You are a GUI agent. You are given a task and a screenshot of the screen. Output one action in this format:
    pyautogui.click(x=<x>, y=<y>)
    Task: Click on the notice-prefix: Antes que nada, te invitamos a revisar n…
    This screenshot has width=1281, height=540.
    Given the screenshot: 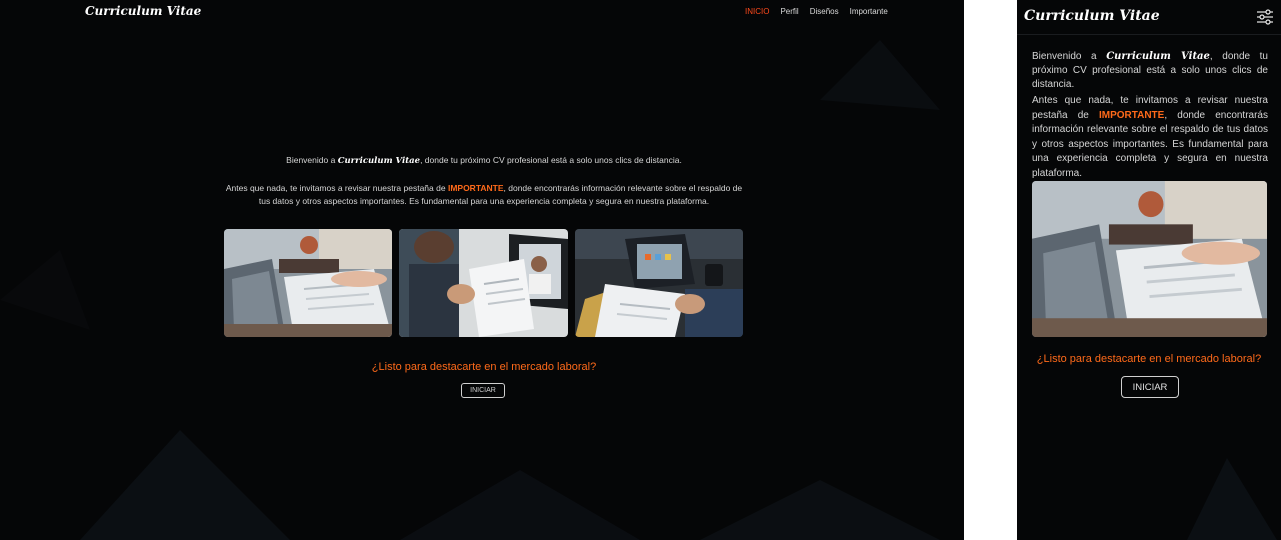 What is the action you would take?
    pyautogui.click(x=336, y=188)
    